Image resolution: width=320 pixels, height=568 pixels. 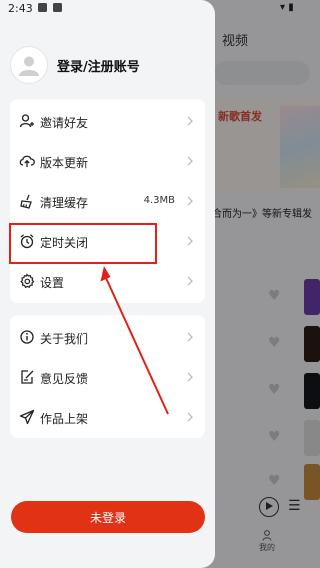 What do you see at coordinates (27, 281) in the screenshot?
I see `gear-icon` at bounding box center [27, 281].